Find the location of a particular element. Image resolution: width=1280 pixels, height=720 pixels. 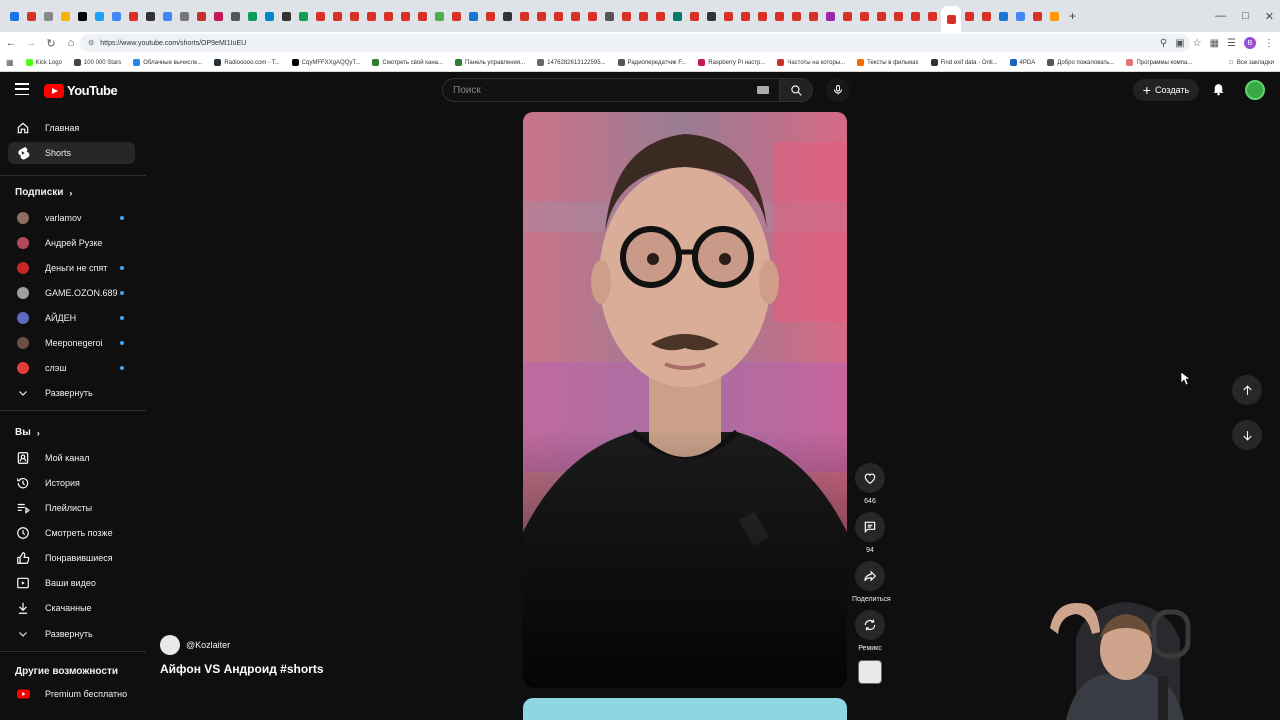

sidebar-item-you: Понравившиеся is located at coordinates (71, 558).